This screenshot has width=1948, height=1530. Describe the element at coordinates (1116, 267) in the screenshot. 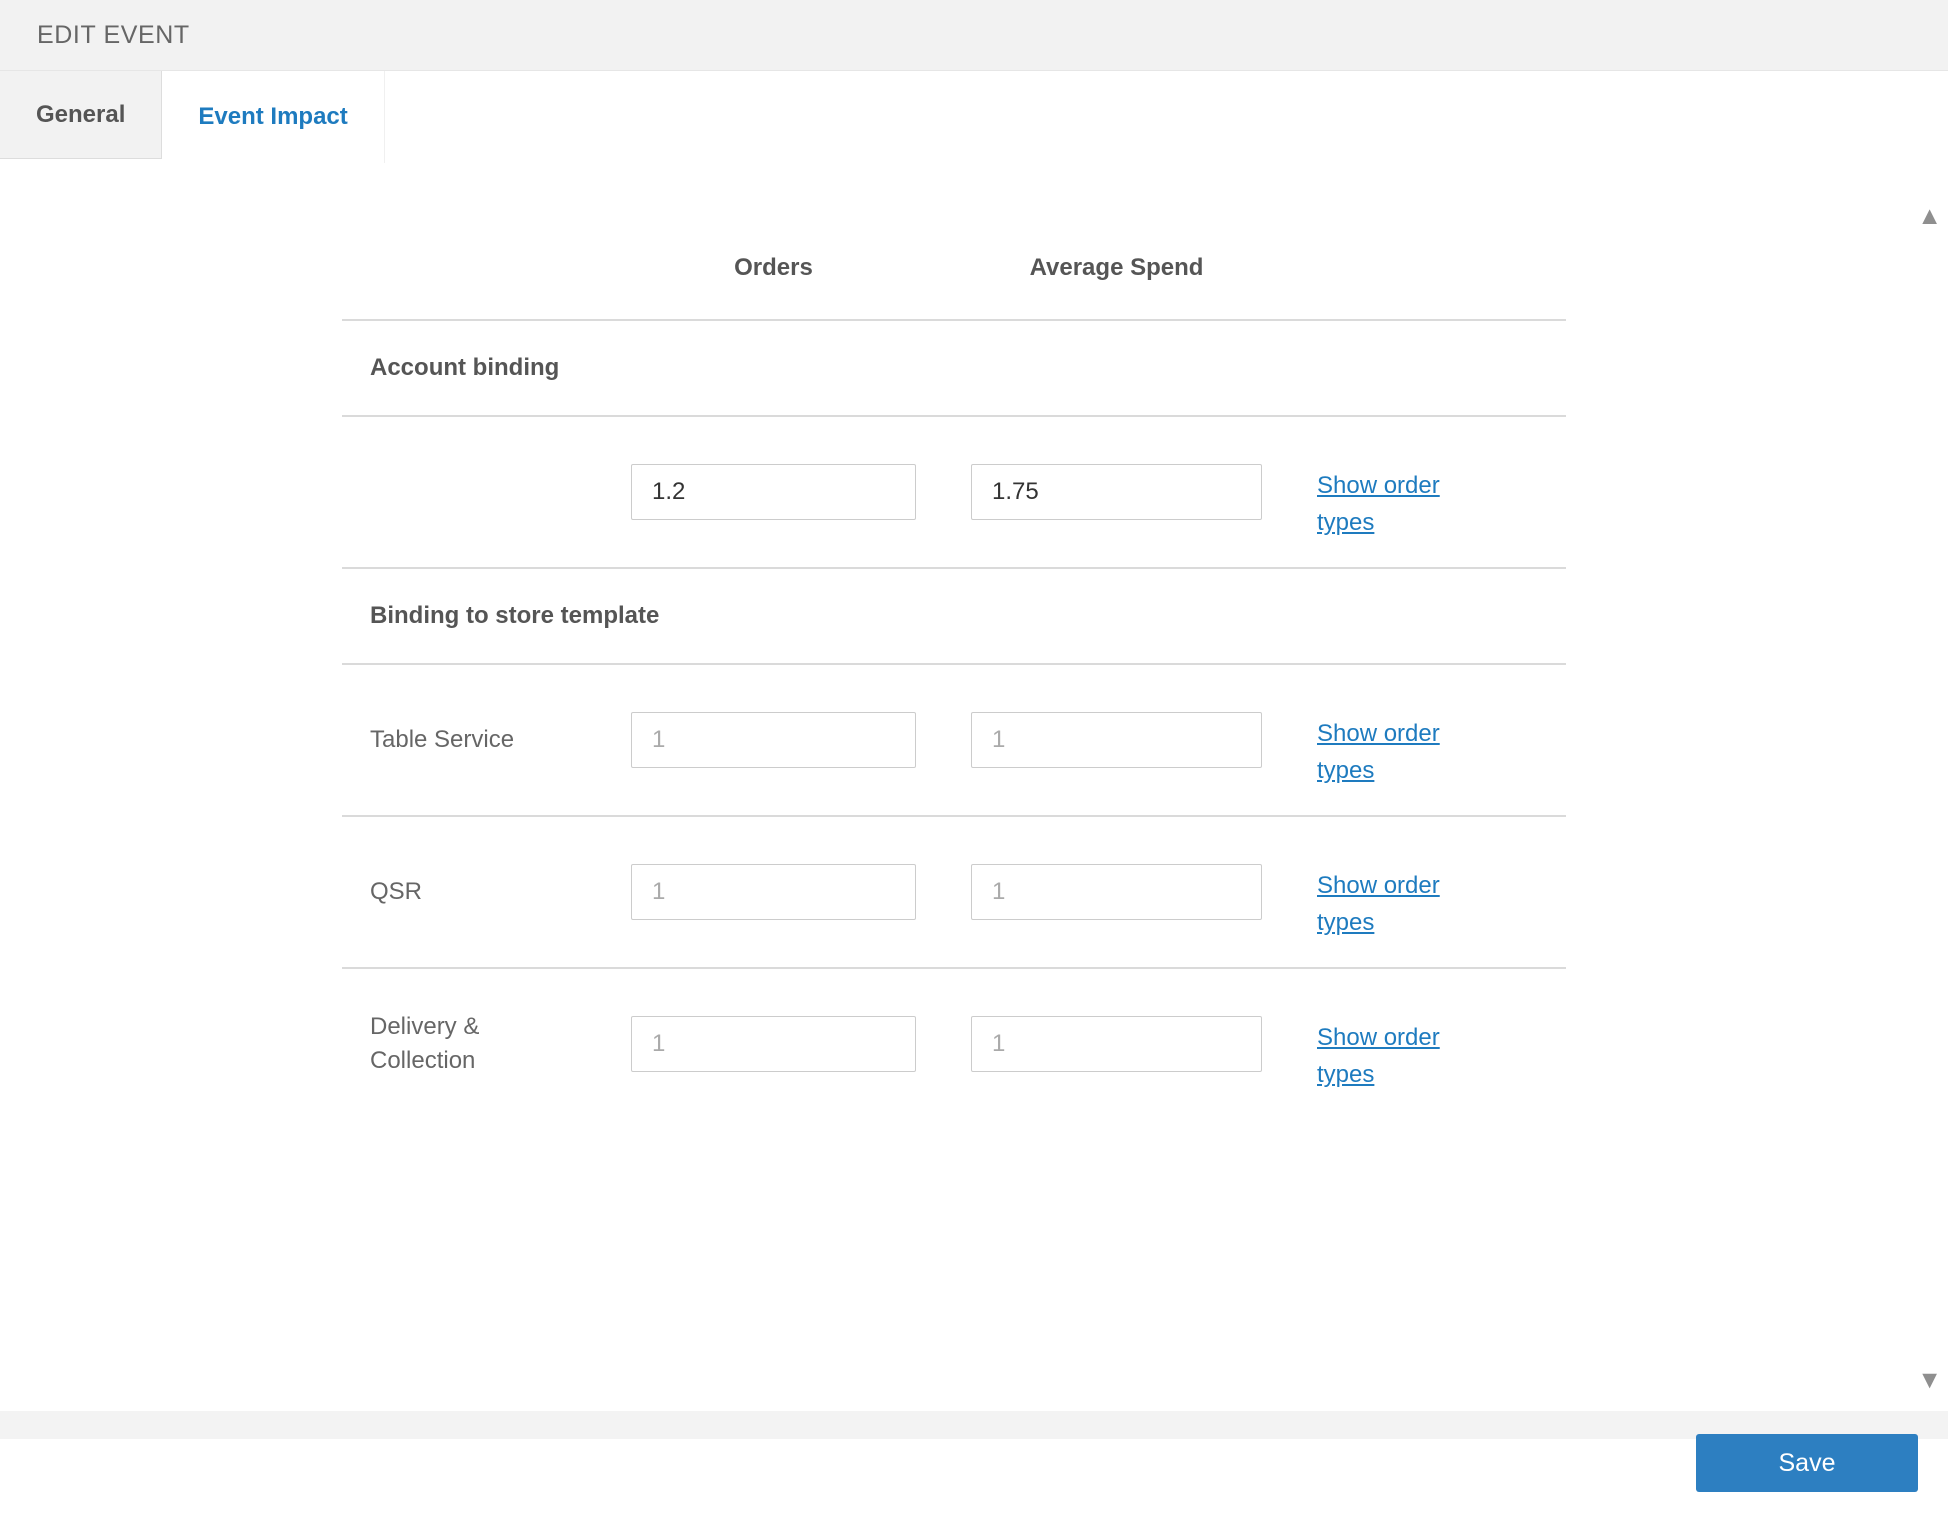

I see `average-spend-column-header: Average Spend` at that location.